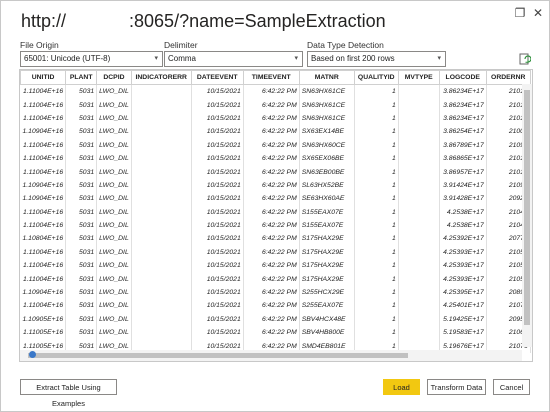 Image resolution: width=550 pixels, height=412 pixels. What do you see at coordinates (456, 387) in the screenshot?
I see `transform-data-button: Transform Data` at bounding box center [456, 387].